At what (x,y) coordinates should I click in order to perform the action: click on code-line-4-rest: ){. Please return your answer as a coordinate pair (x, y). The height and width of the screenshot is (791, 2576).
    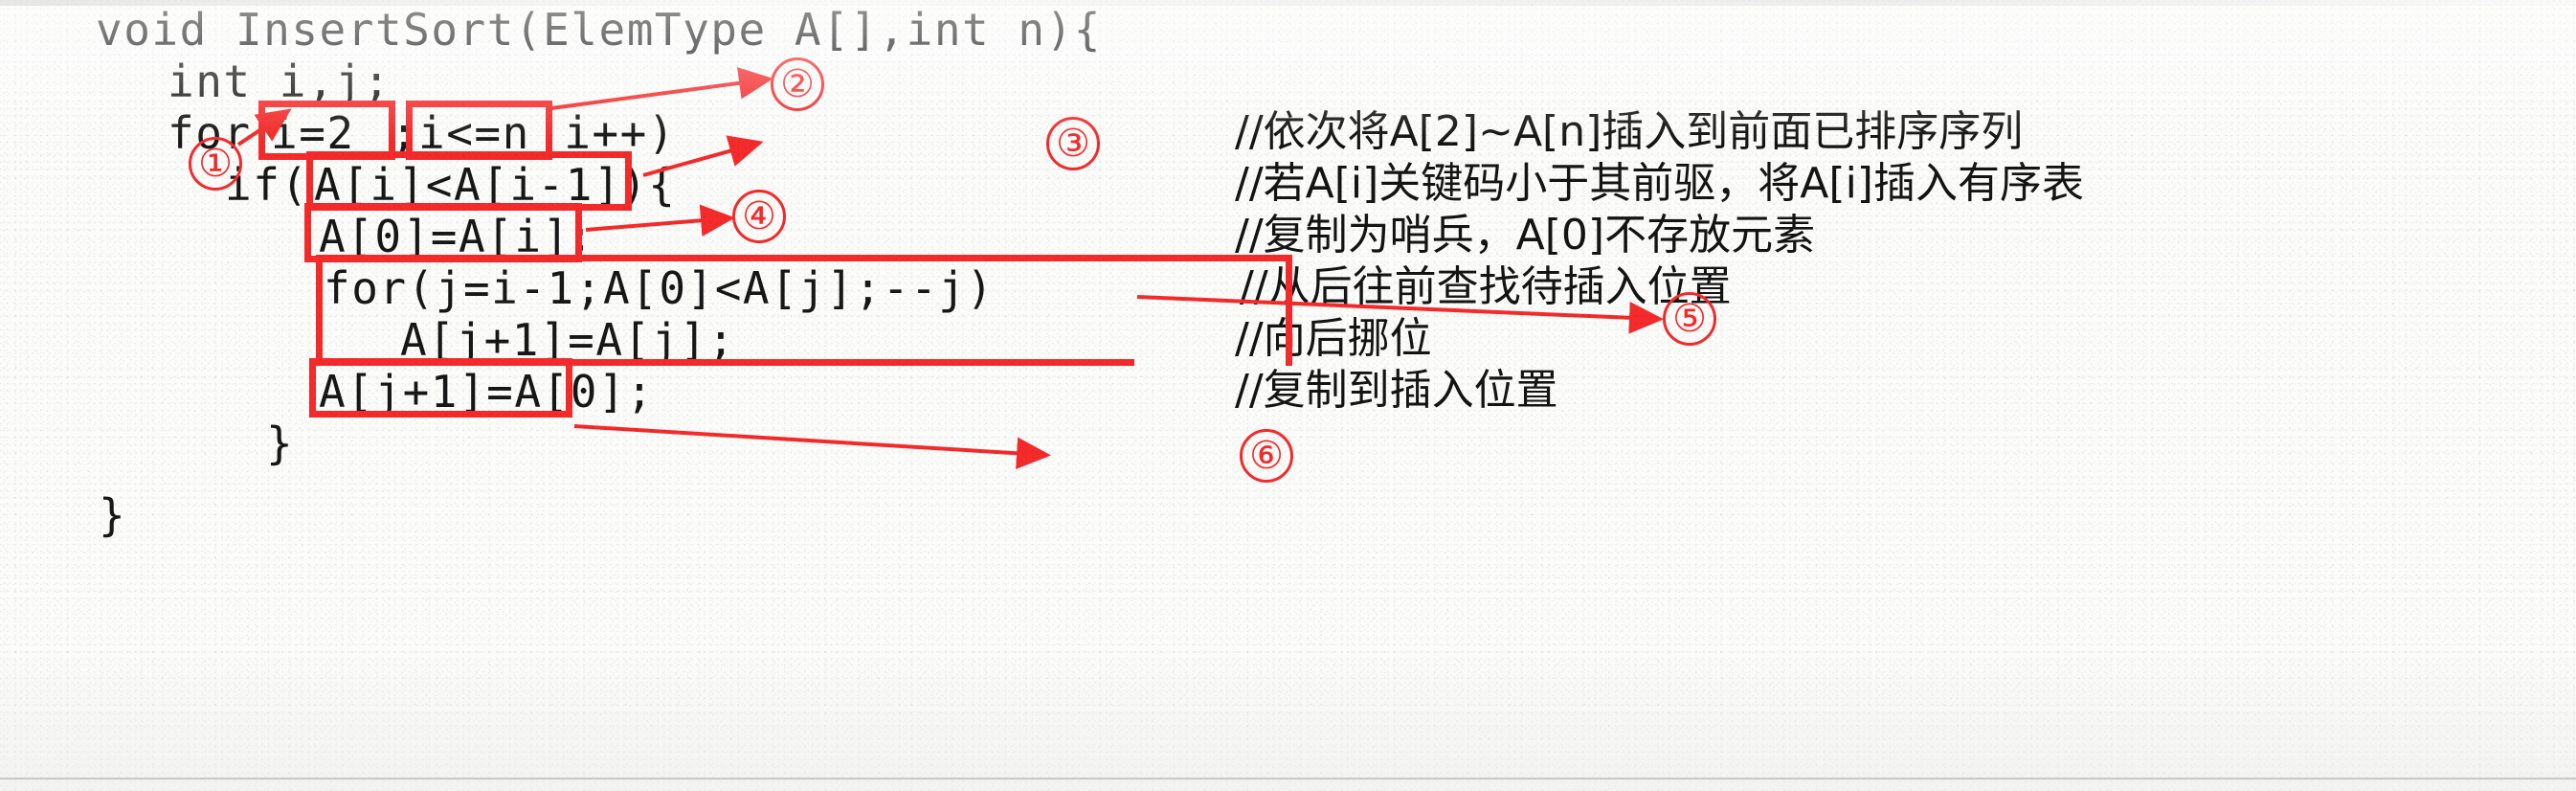
    Looking at the image, I should click on (649, 185).